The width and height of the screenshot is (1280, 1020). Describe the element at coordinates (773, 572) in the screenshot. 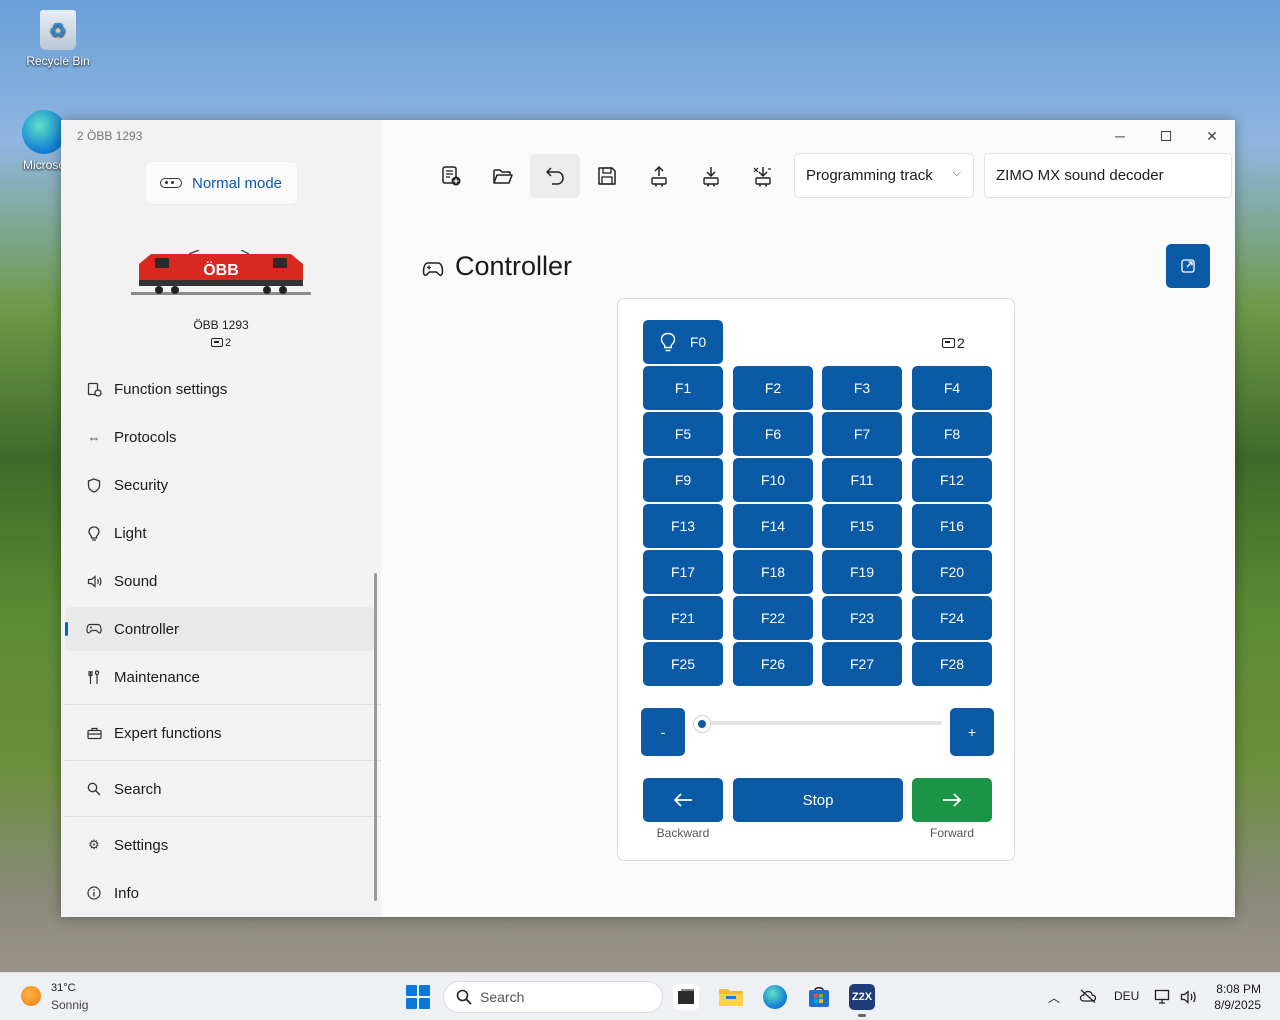

I see `function-button-f18: F18` at that location.